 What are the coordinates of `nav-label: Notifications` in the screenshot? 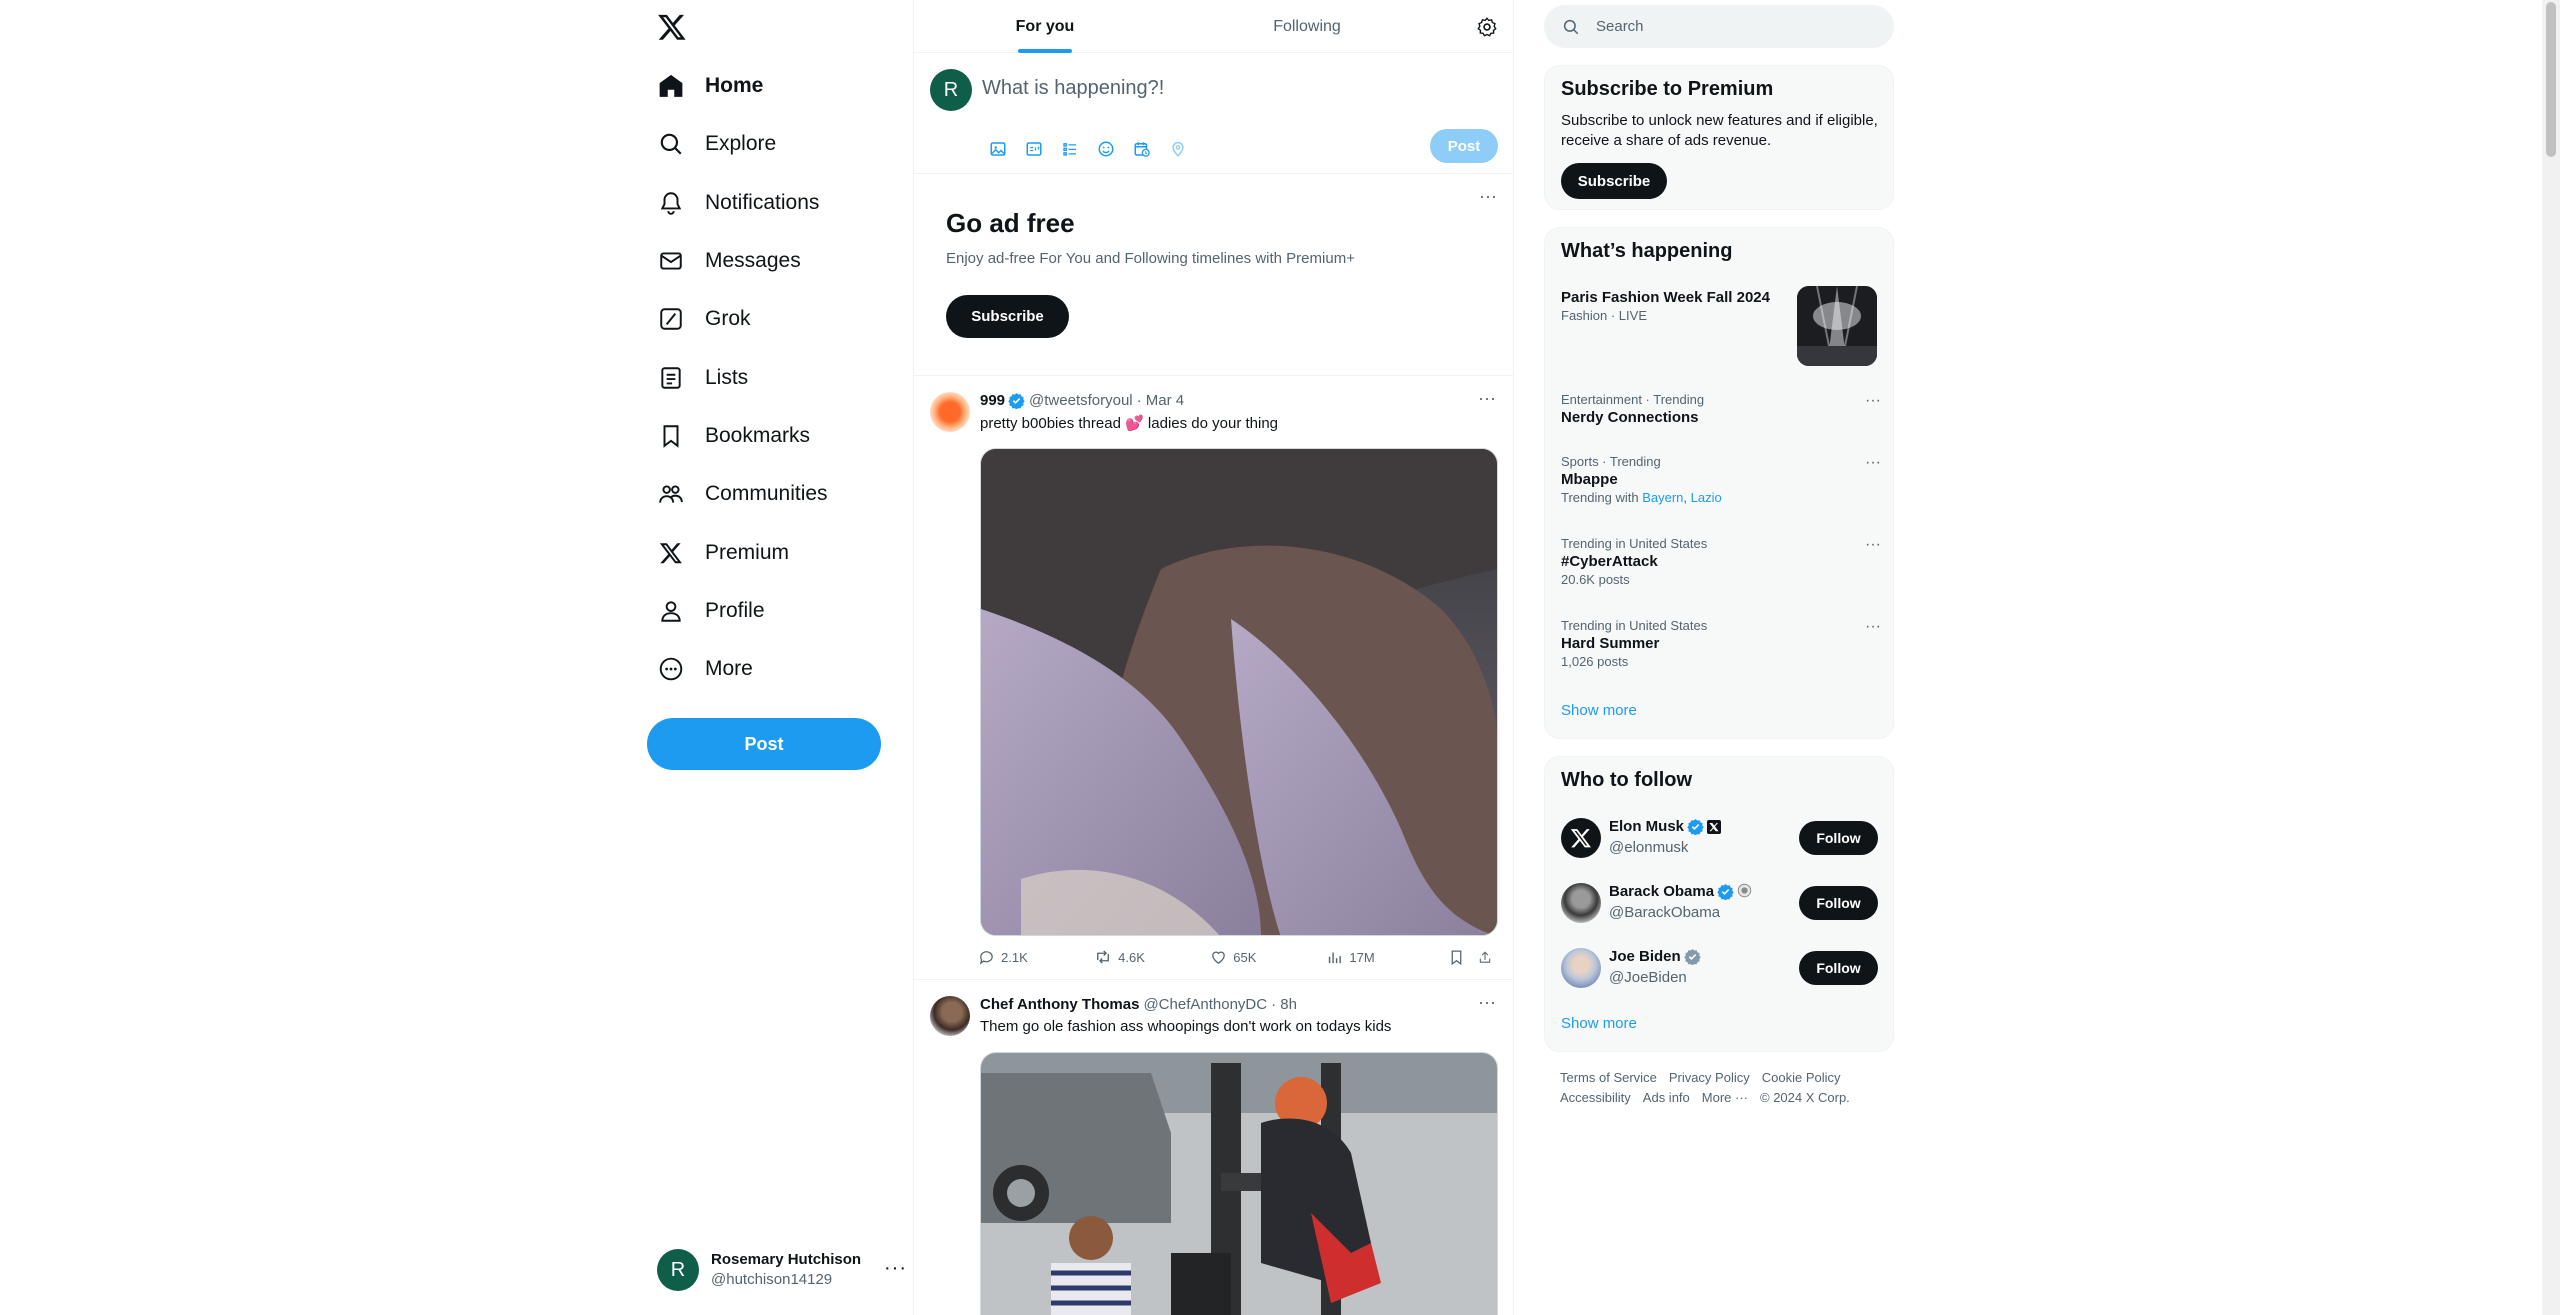 It's located at (762, 202).